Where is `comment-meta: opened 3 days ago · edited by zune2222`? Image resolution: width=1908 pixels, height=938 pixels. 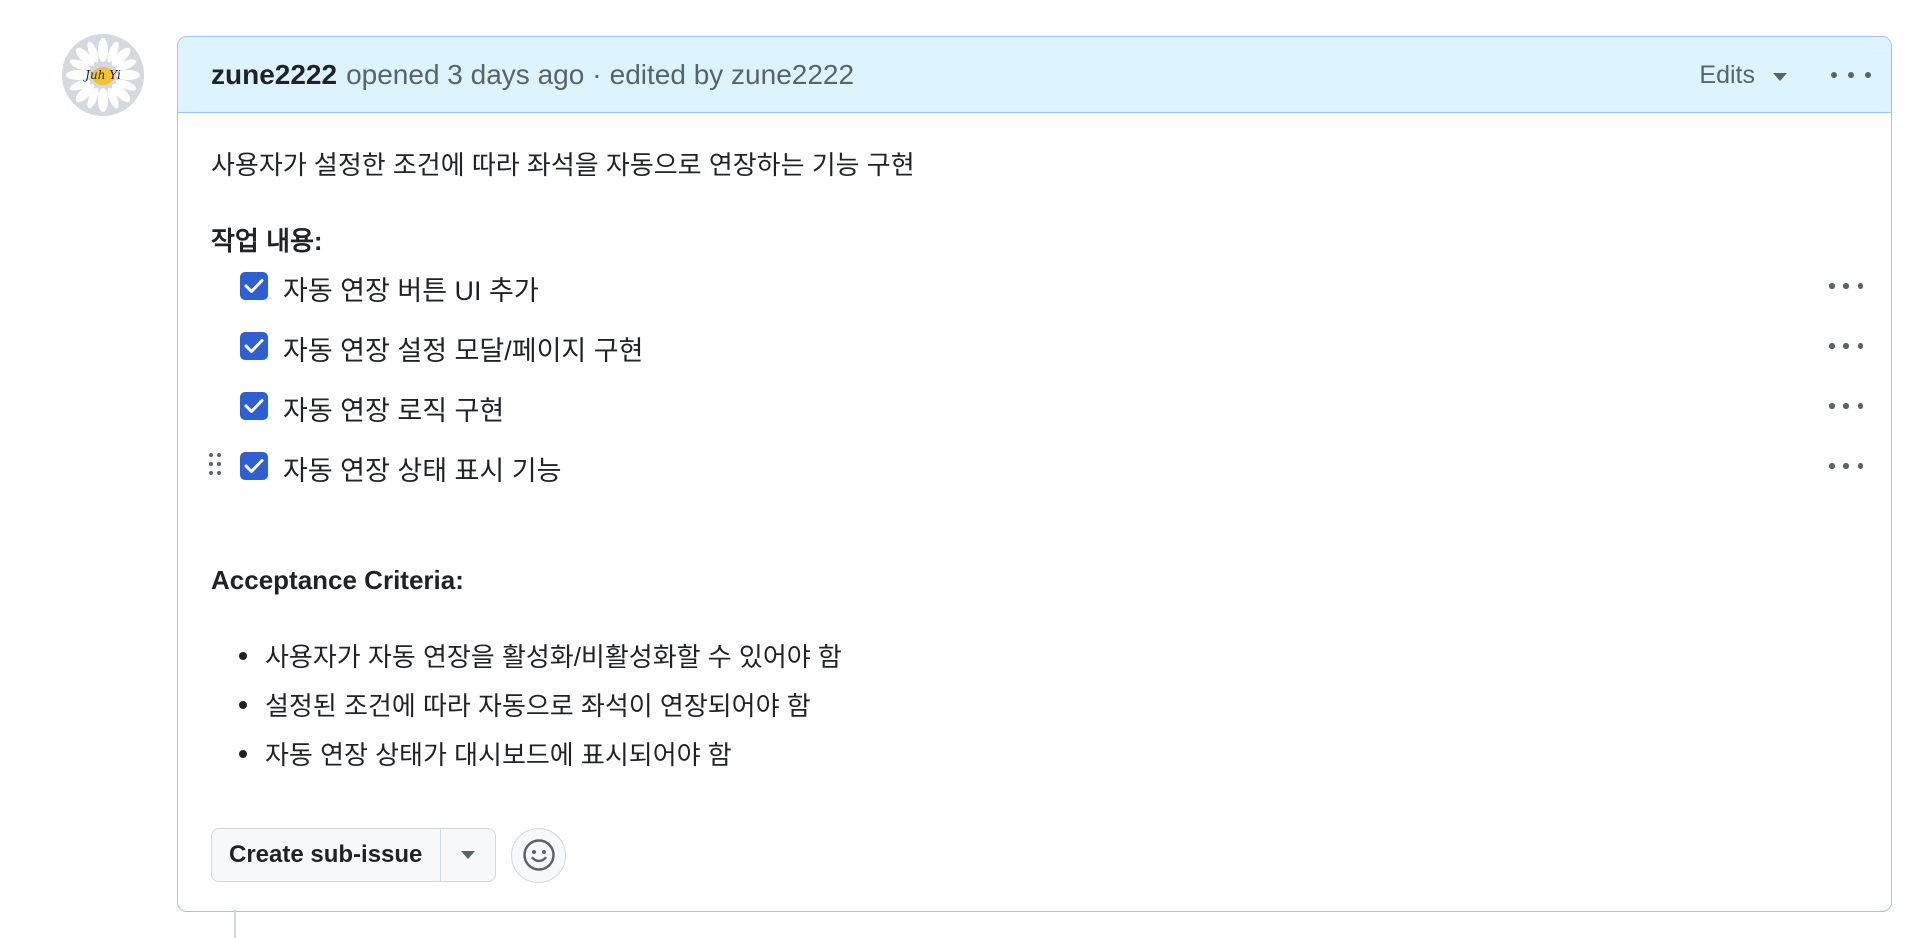 comment-meta: opened 3 days ago · edited by zune2222 is located at coordinates (600, 75).